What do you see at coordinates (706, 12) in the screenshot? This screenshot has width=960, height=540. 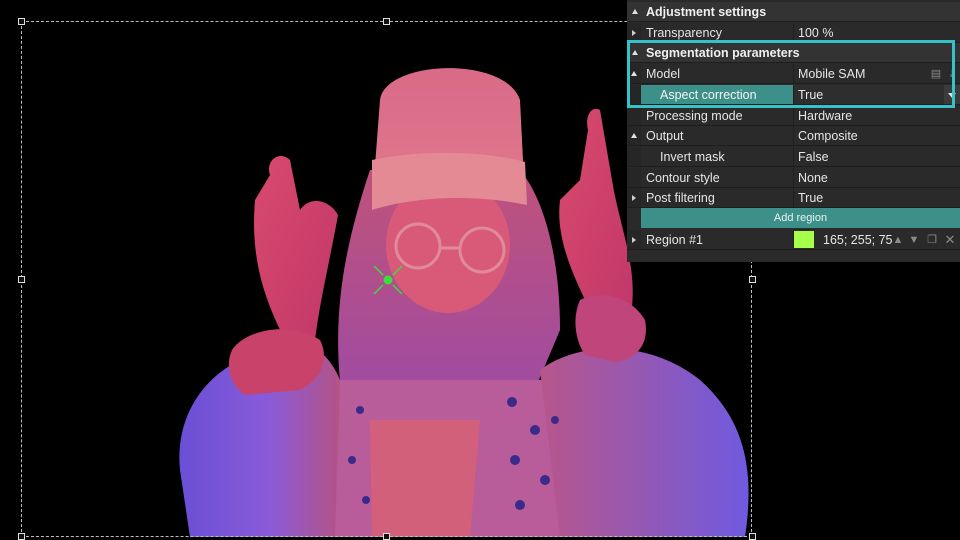 I see `section-title: Adjustment settings` at bounding box center [706, 12].